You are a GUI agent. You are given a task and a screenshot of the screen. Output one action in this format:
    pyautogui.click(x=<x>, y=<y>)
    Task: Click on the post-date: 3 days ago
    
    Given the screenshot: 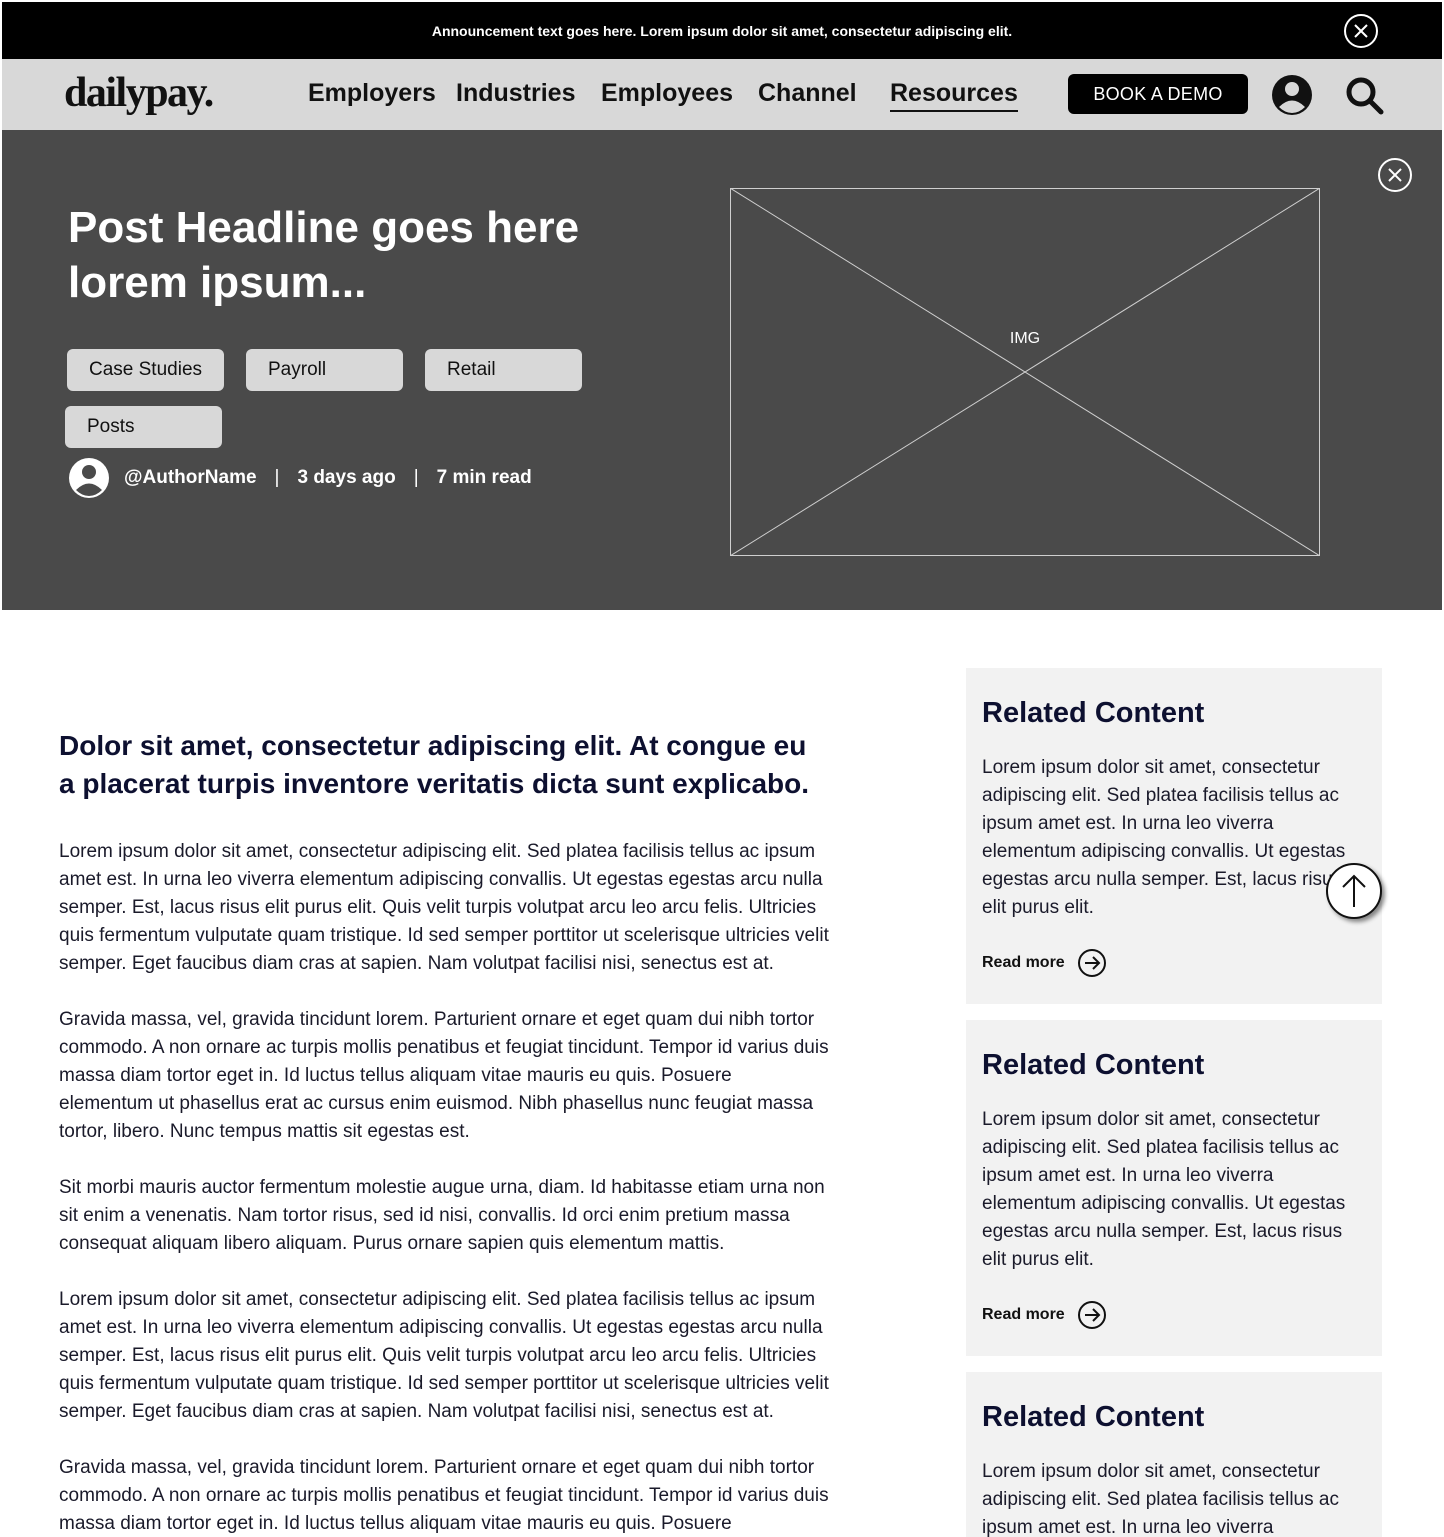 What is the action you would take?
    pyautogui.click(x=346, y=477)
    